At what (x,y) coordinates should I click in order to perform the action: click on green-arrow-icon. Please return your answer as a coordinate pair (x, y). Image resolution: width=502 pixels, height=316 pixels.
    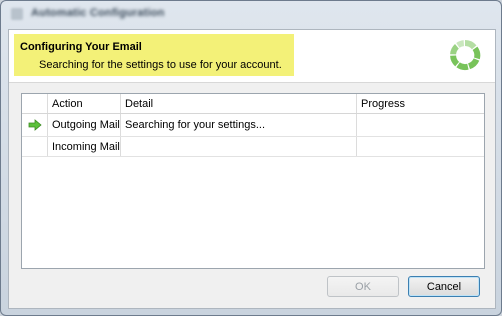
    Looking at the image, I should click on (35, 125).